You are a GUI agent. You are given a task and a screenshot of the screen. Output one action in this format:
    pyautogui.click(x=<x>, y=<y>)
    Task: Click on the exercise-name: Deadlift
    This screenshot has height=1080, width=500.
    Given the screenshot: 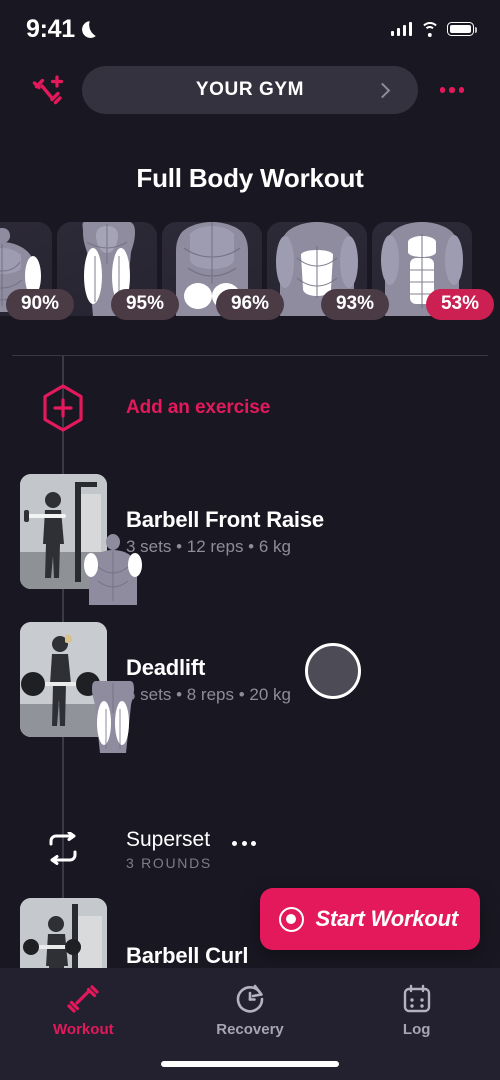 What is the action you would take?
    pyautogui.click(x=166, y=667)
    